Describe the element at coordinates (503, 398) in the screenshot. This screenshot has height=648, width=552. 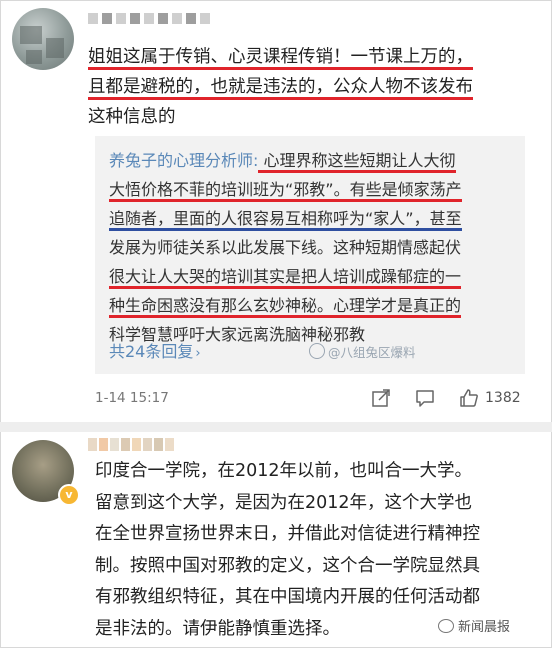
I see `like-count: 1382` at that location.